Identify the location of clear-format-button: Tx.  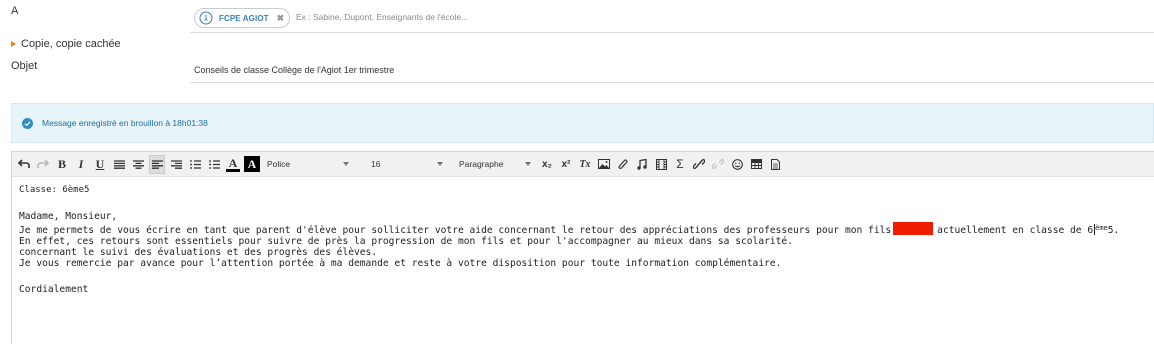
(585, 164).